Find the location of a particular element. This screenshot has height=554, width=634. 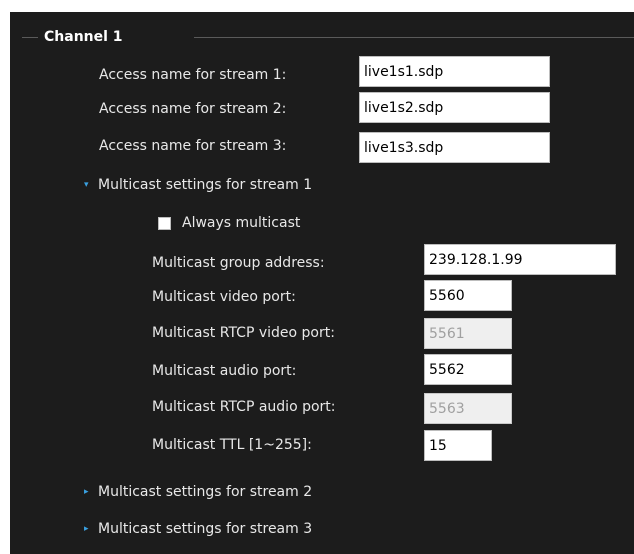

multicast-stream-1-toggle: ▾ Multicast settings for stream 1 is located at coordinates (198, 185).